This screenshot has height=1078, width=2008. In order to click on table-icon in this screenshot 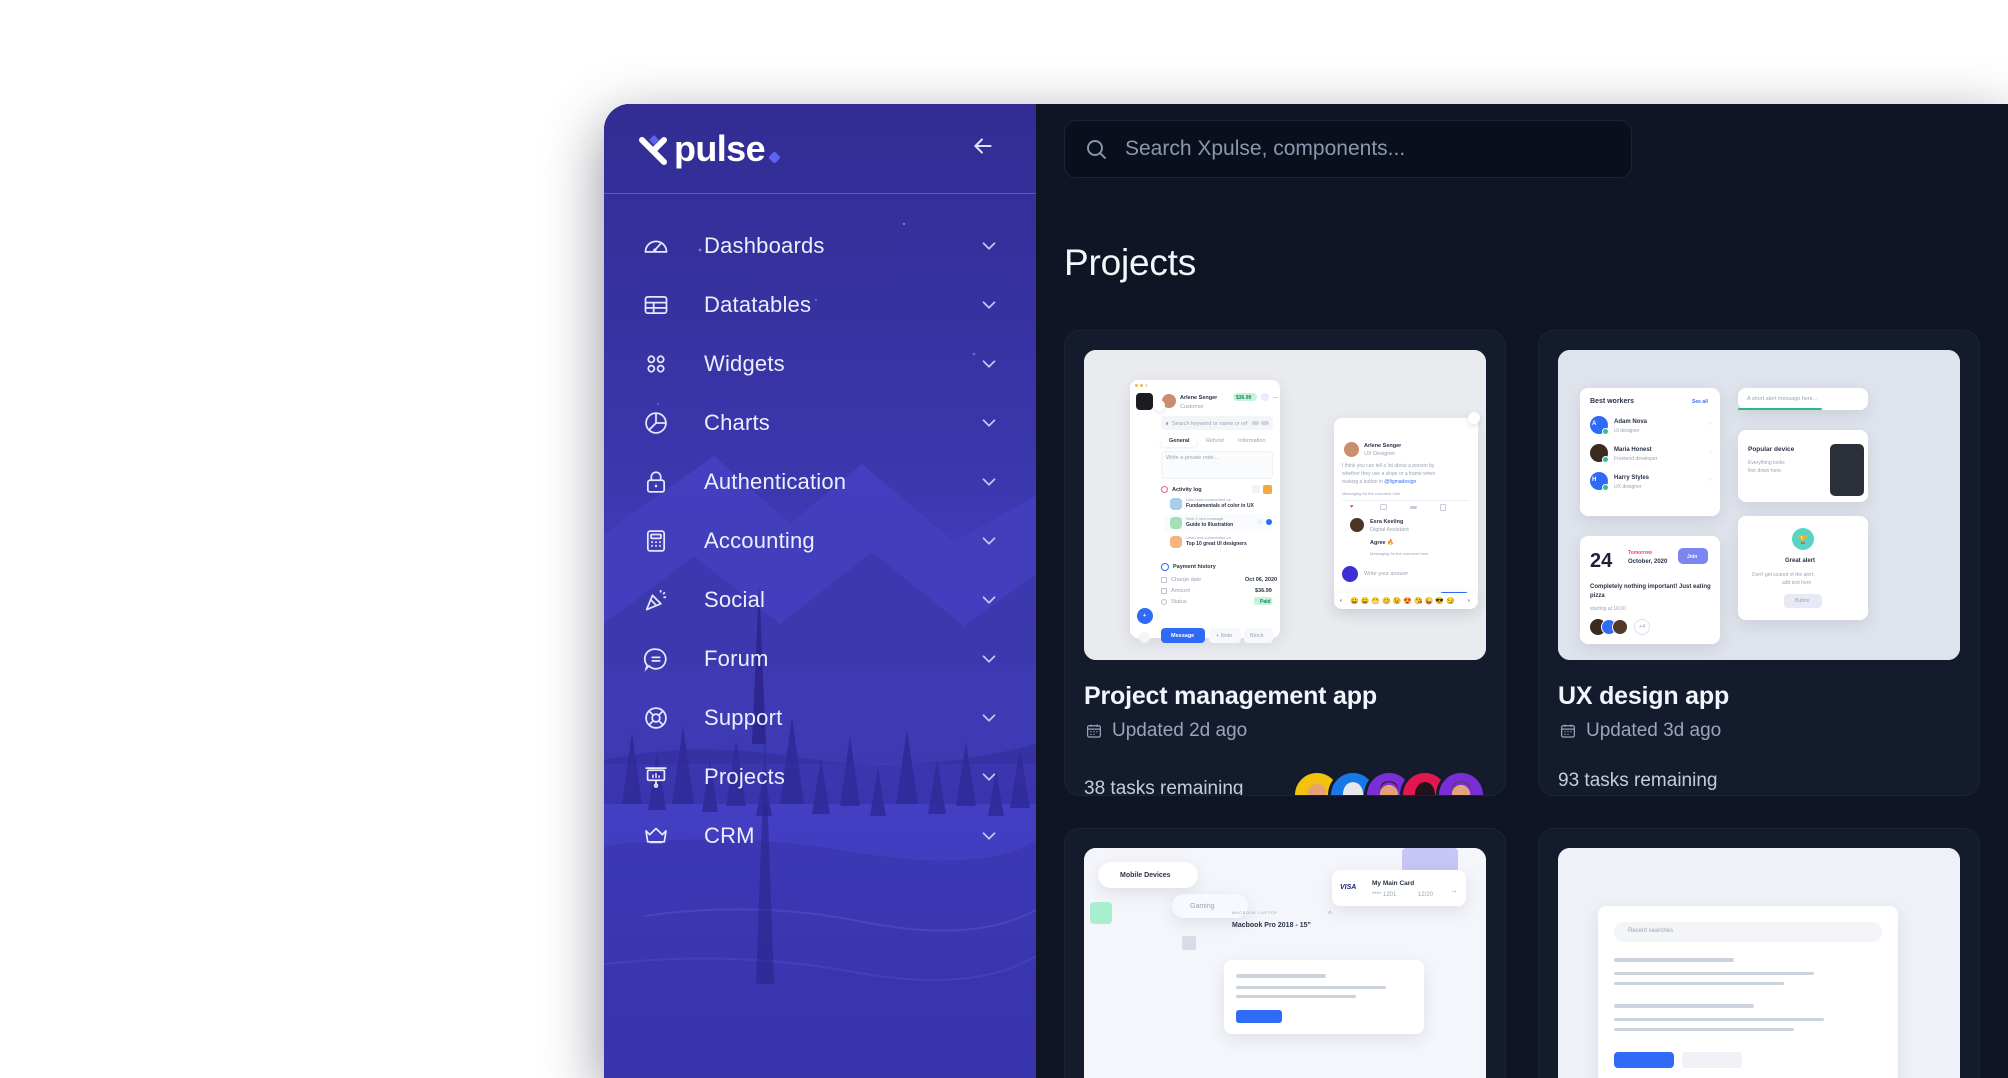, I will do `click(656, 305)`.